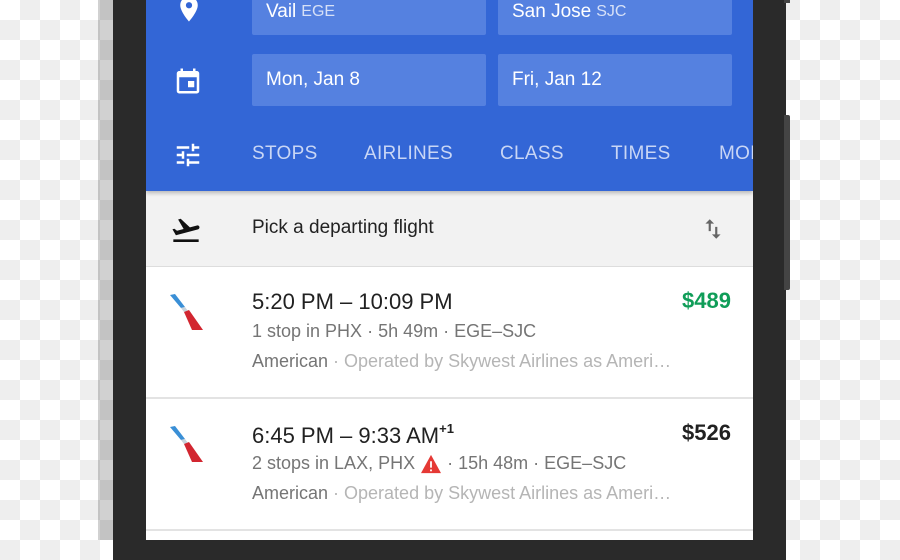 The image size is (900, 560). I want to click on filter-stops: STOPS, so click(285, 154).